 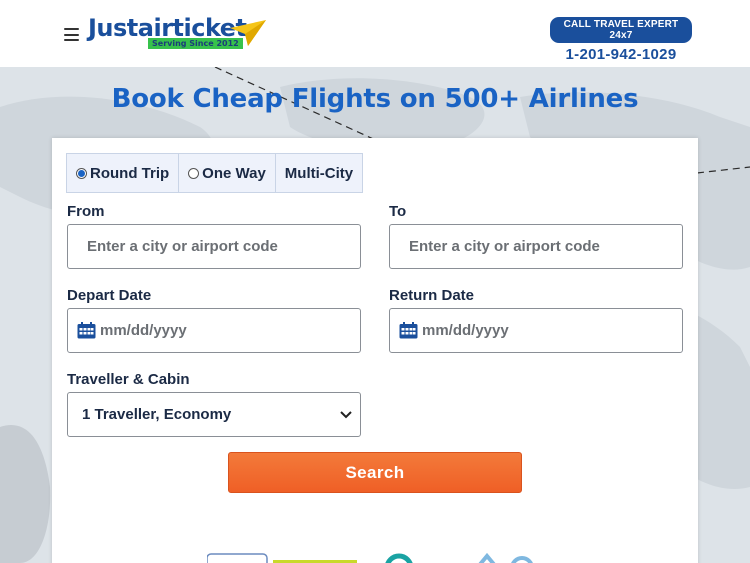 I want to click on depart-date-label: Depart Date, so click(x=109, y=295).